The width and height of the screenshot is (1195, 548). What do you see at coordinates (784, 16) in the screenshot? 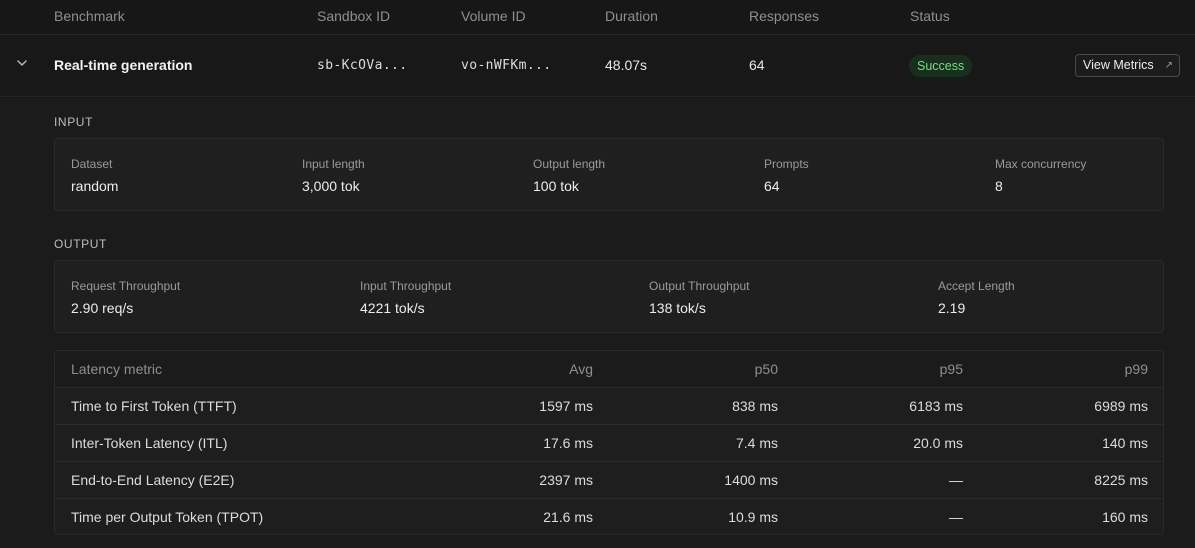
I see `header-responses: Responses` at bounding box center [784, 16].